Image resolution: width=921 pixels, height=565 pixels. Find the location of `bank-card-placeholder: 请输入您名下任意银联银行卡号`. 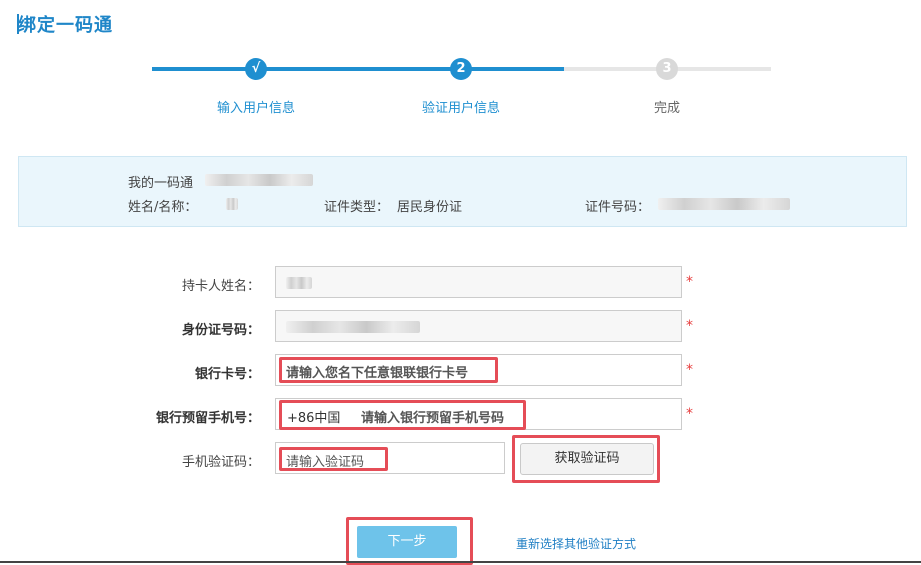

bank-card-placeholder: 请输入您名下任意银联银行卡号 is located at coordinates (377, 373).